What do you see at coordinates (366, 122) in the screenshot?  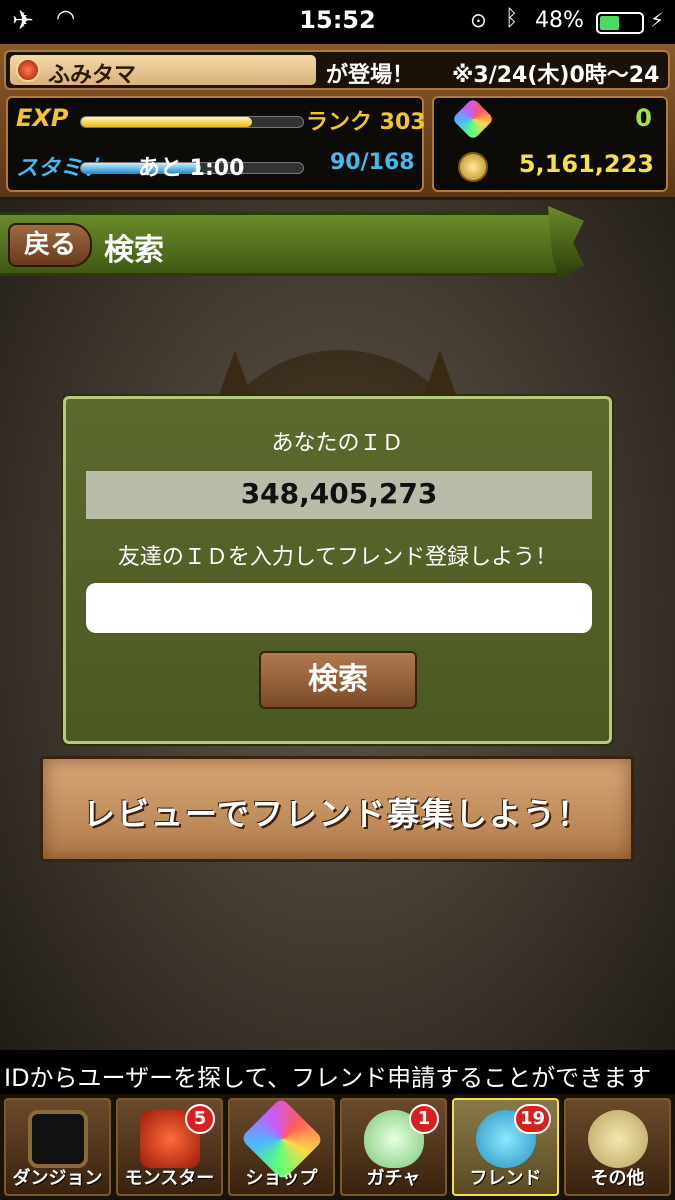 I see `rank-label: ランク 303` at bounding box center [366, 122].